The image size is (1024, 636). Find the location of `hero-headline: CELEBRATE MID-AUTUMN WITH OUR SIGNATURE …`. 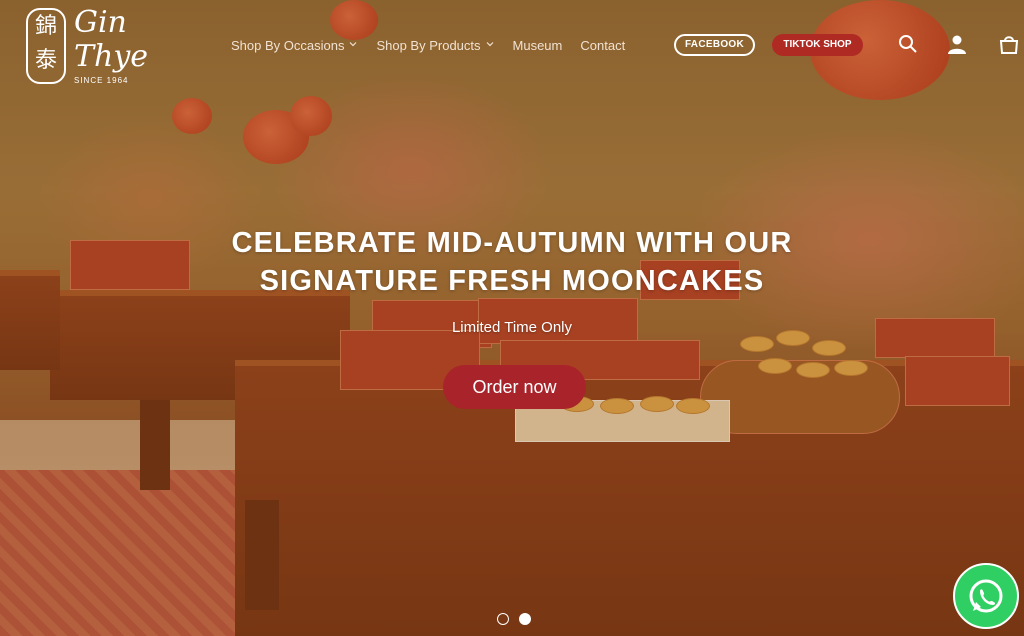

hero-headline: CELEBRATE MID-AUTUMN WITH OUR SIGNATURE … is located at coordinates (512, 262).